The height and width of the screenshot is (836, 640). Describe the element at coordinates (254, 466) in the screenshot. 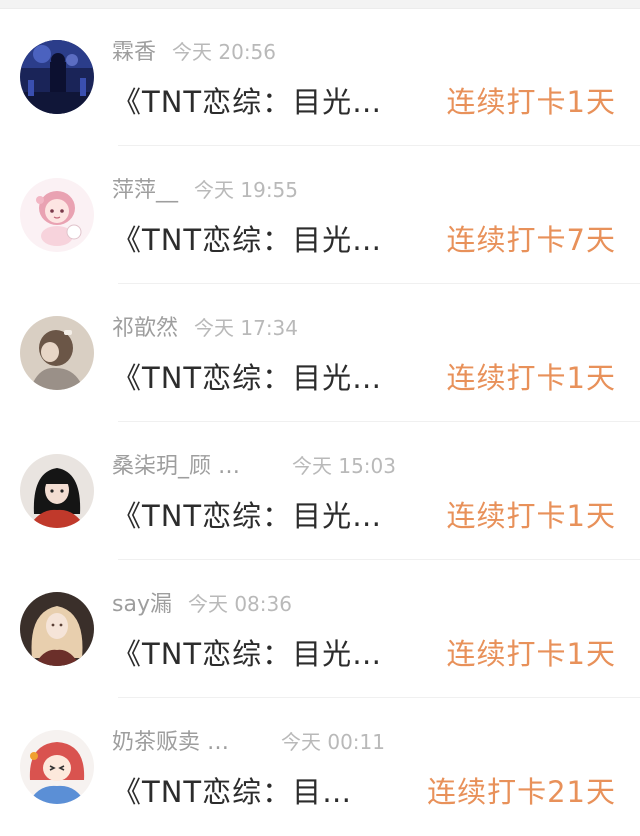

I see `meta-line: 桑柒玥_顾 … 今天 15:03` at that location.